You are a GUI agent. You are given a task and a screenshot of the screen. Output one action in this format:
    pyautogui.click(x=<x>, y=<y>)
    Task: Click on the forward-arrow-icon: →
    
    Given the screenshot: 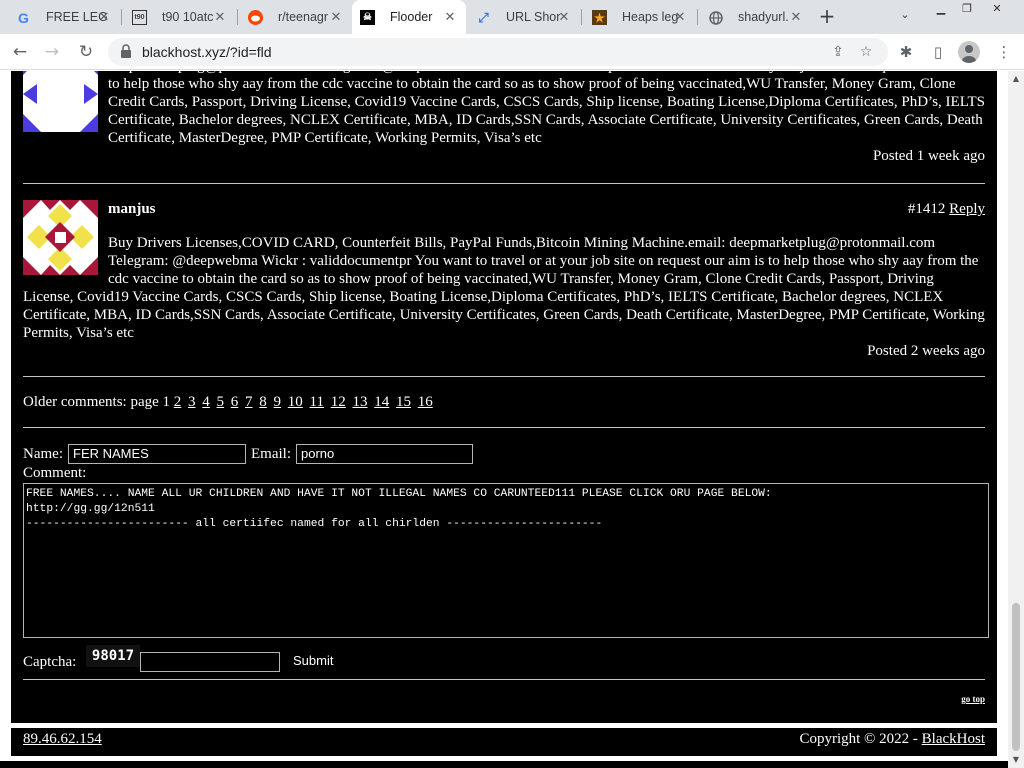 What is the action you would take?
    pyautogui.click(x=52, y=53)
    